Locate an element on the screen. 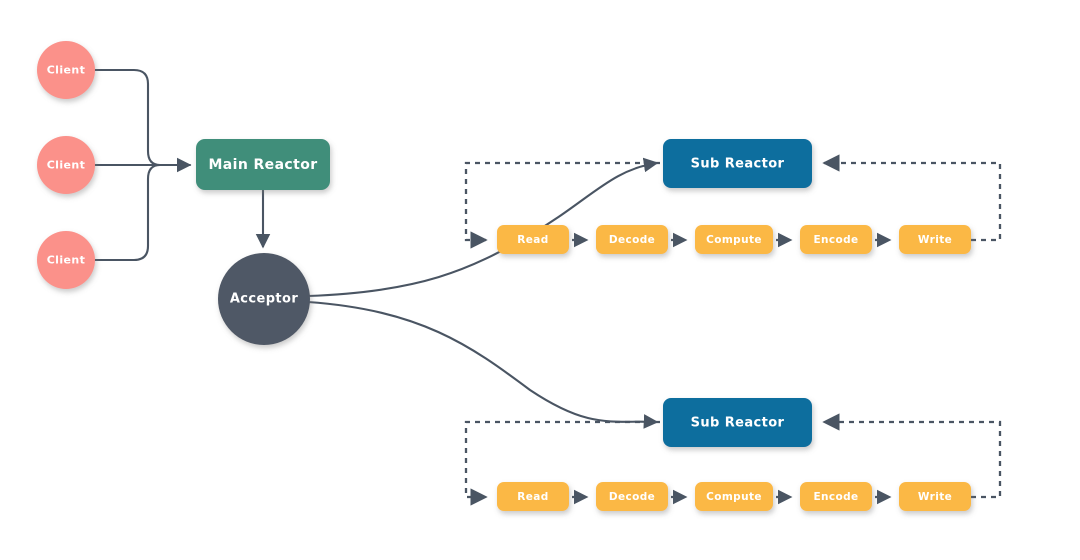  node-sub-reactor-bottom: Sub Reactor is located at coordinates (737, 422).